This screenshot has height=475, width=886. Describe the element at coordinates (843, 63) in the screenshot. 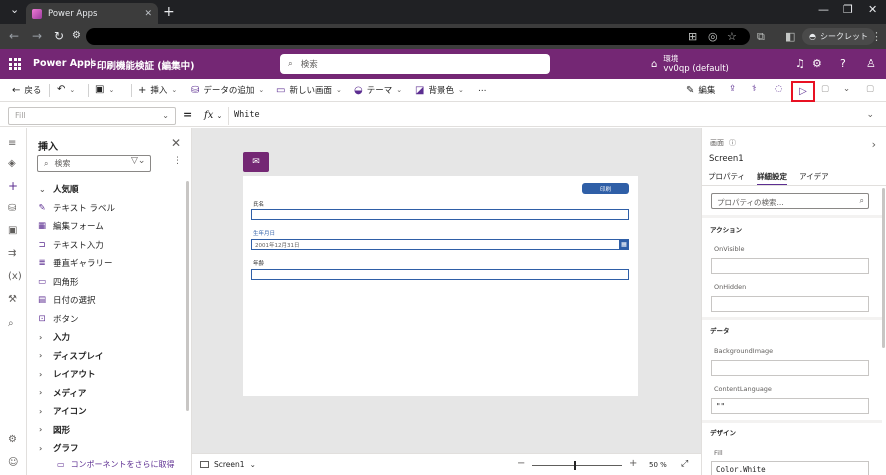

I see `help-icon: ?` at that location.